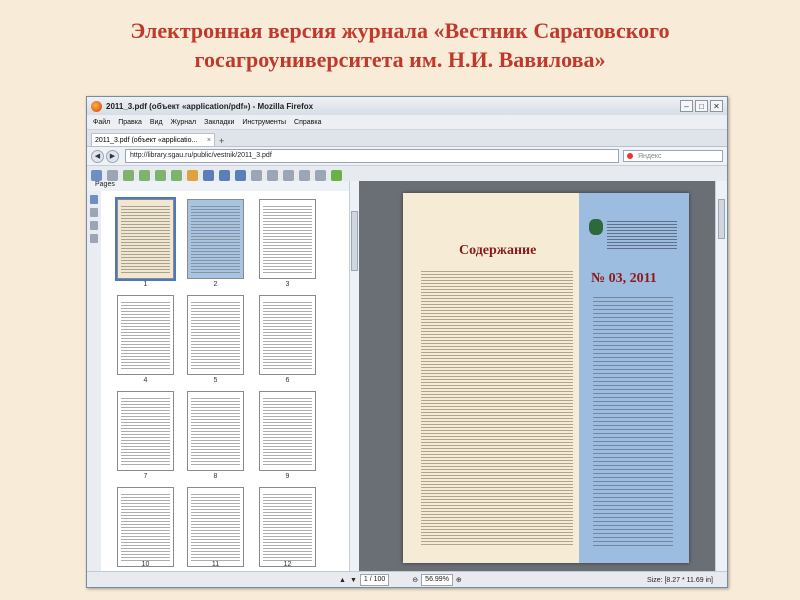  Describe the element at coordinates (701, 106) in the screenshot. I see `maximize-button: □` at that location.